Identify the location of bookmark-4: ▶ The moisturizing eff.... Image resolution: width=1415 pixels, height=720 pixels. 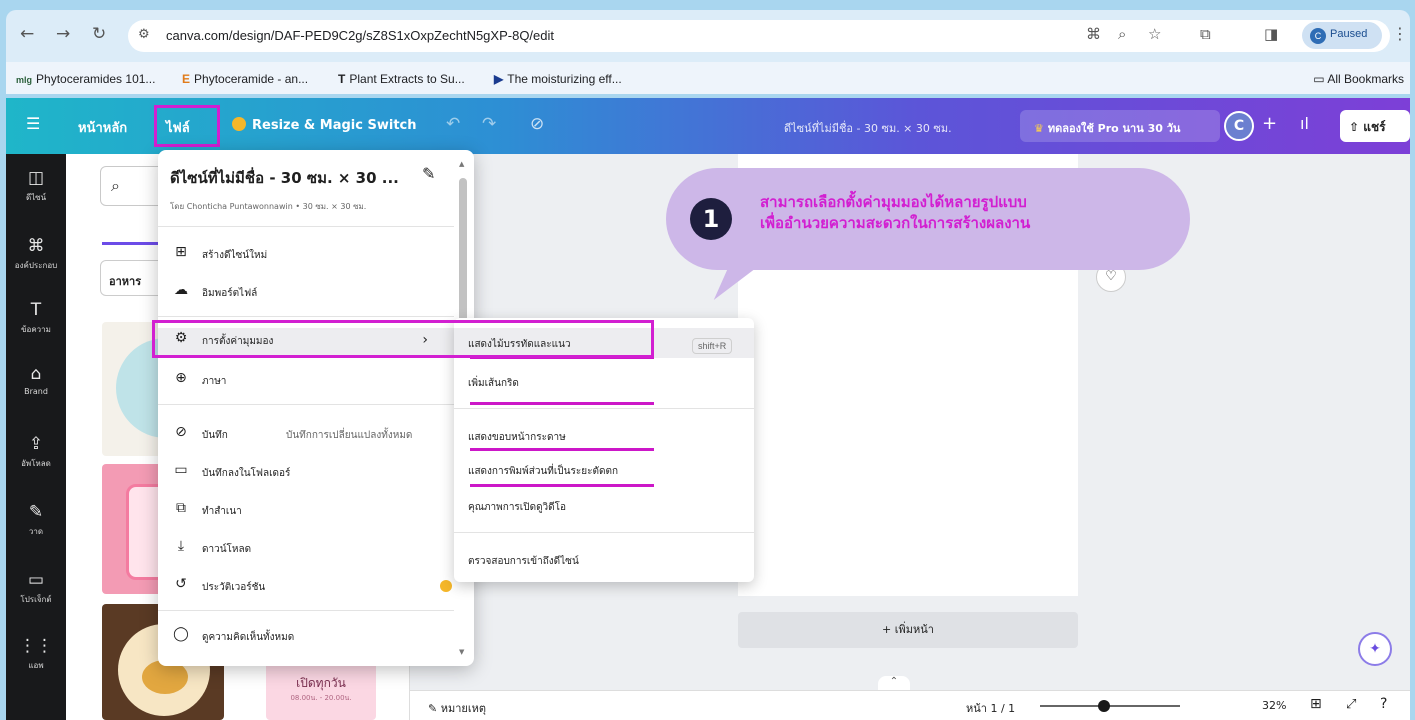
(558, 79).